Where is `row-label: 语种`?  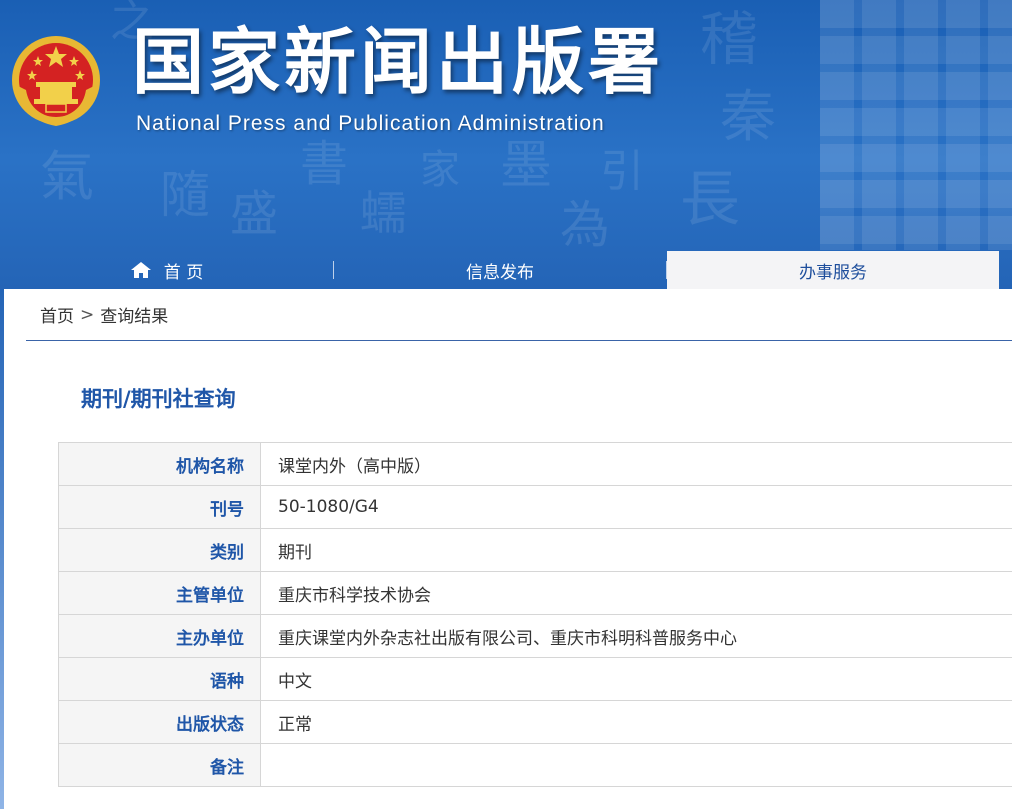
row-label: 语种 is located at coordinates (159, 679).